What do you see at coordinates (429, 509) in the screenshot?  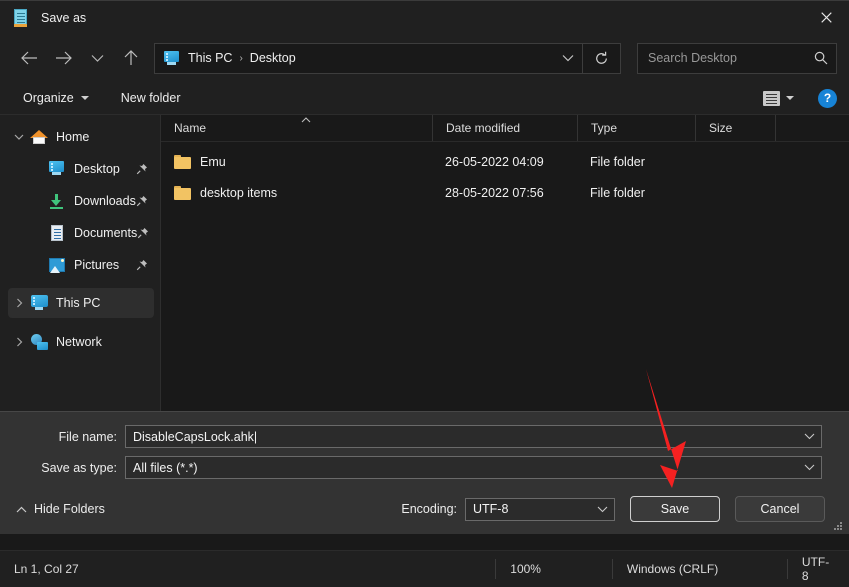 I see `encoding-label: Encoding:` at bounding box center [429, 509].